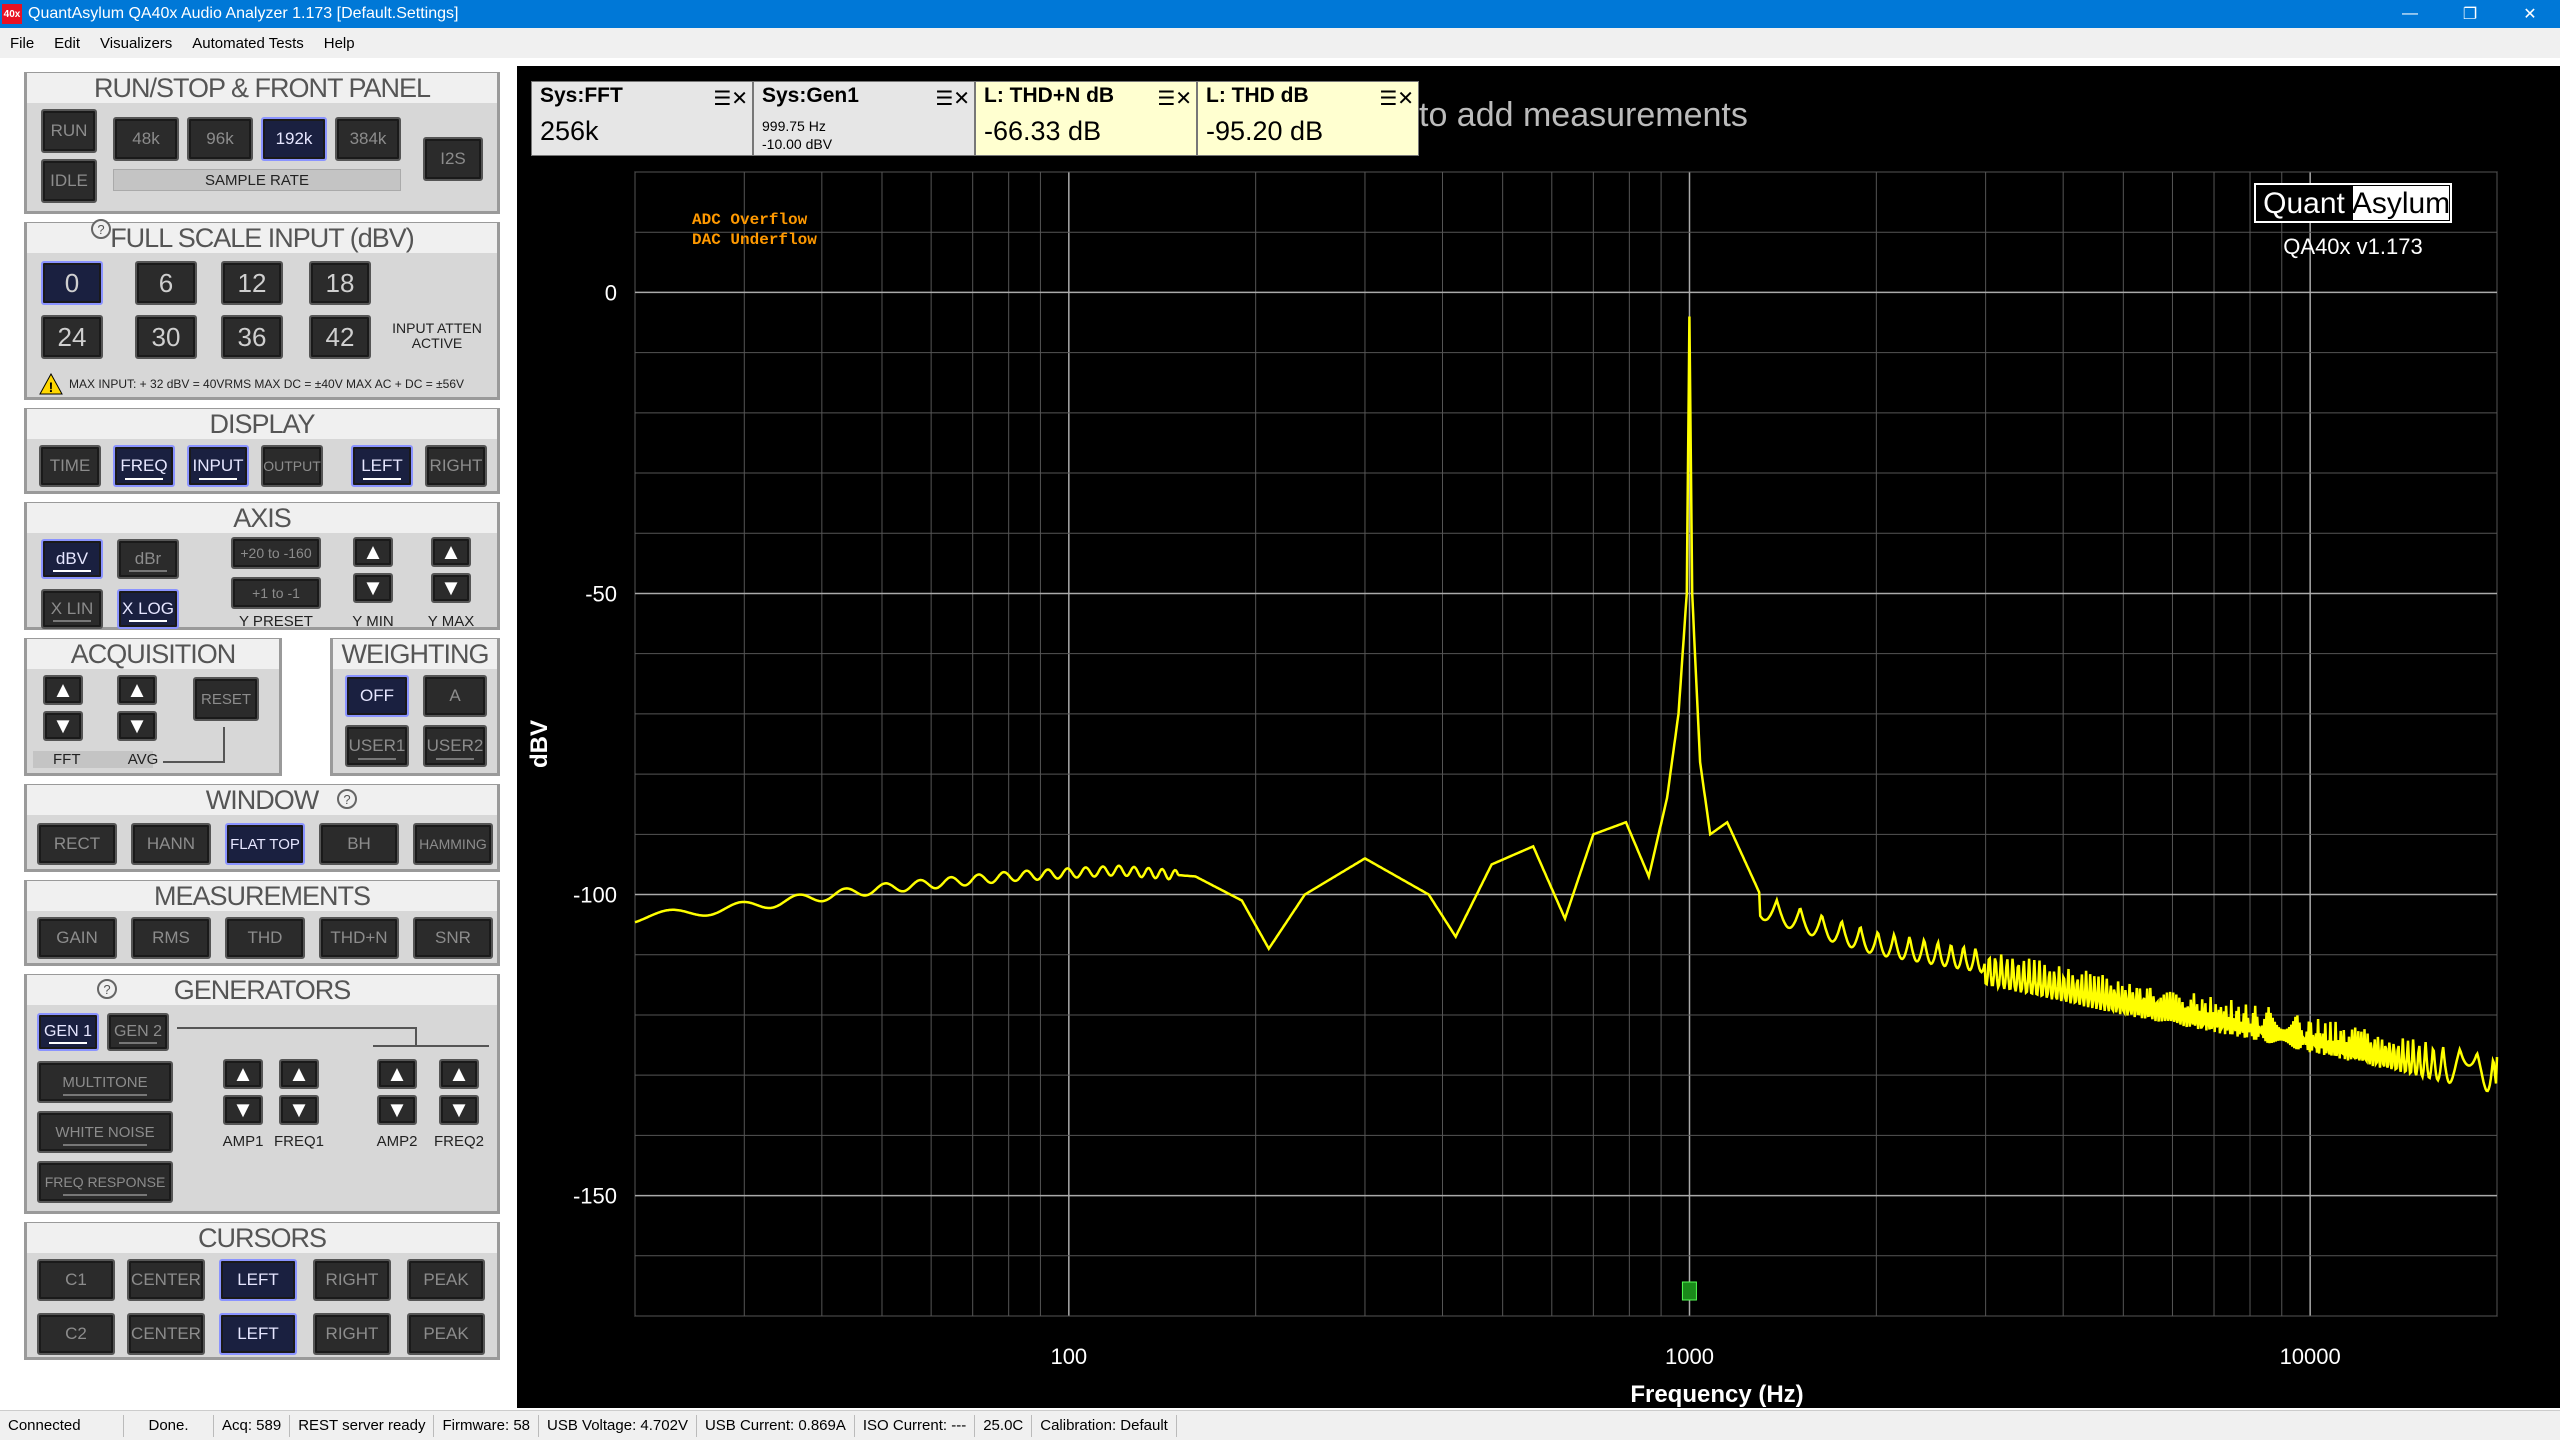  I want to click on btn-label: FLAT TOP, so click(265, 844).